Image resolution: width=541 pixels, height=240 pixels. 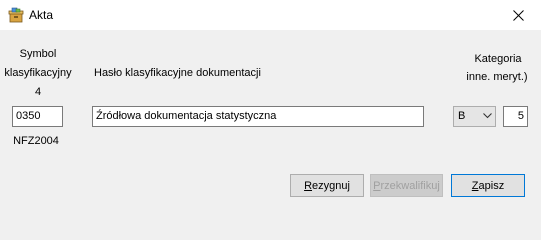 I want to click on haslo-input: Źródłowa dokumentacja statystyczna, so click(x=258, y=116).